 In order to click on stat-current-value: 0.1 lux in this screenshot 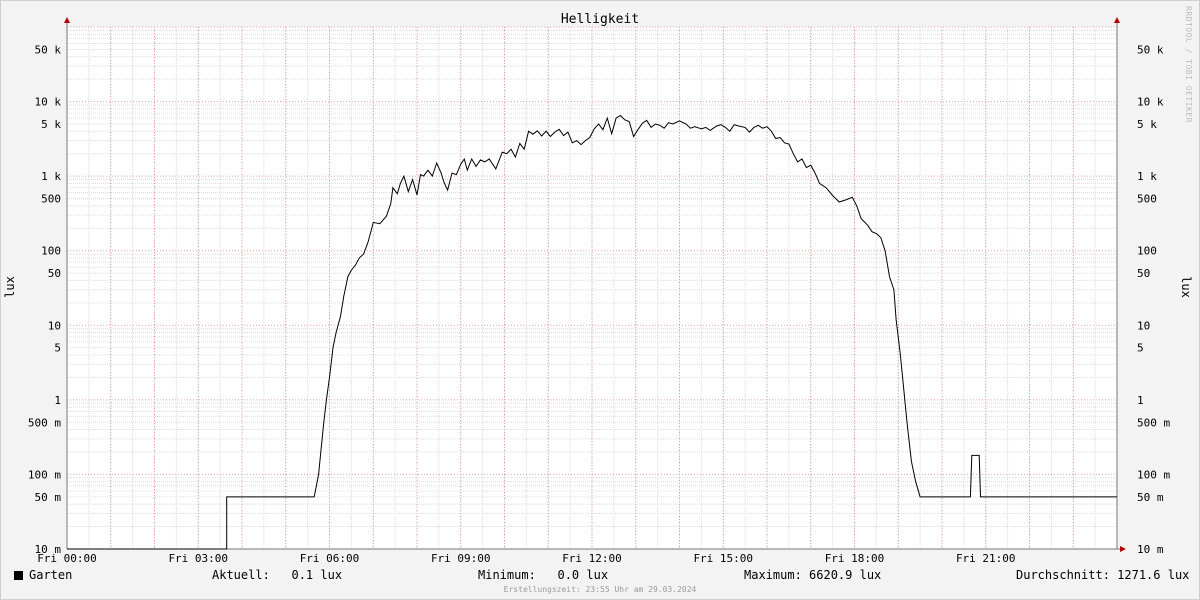, I will do `click(317, 575)`.